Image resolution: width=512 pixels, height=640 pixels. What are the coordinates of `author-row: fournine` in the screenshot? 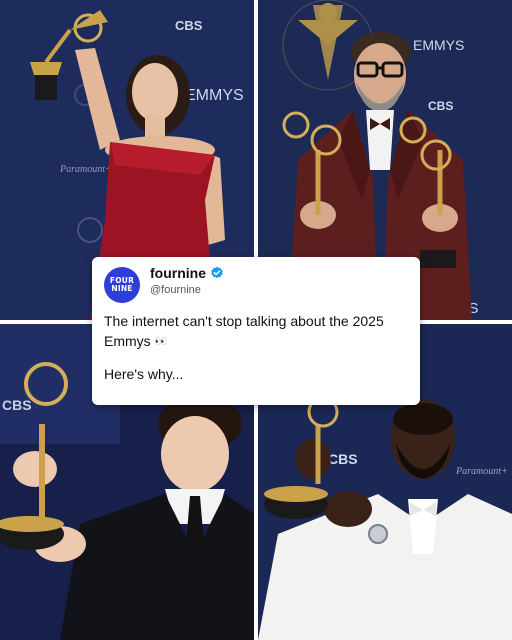 It's located at (187, 273).